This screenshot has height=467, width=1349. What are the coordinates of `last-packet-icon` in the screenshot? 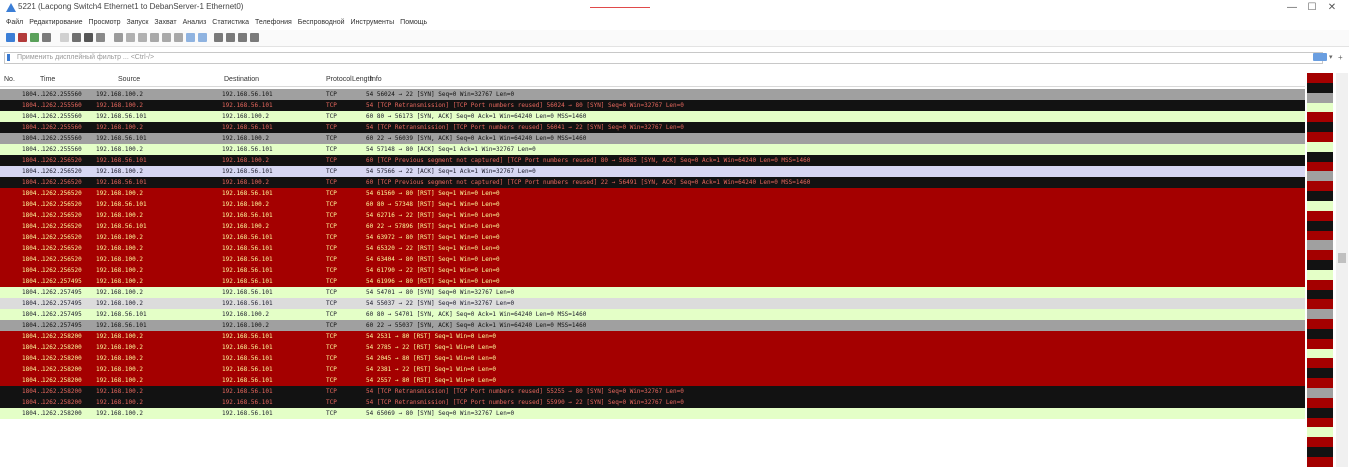 It's located at (178, 37).